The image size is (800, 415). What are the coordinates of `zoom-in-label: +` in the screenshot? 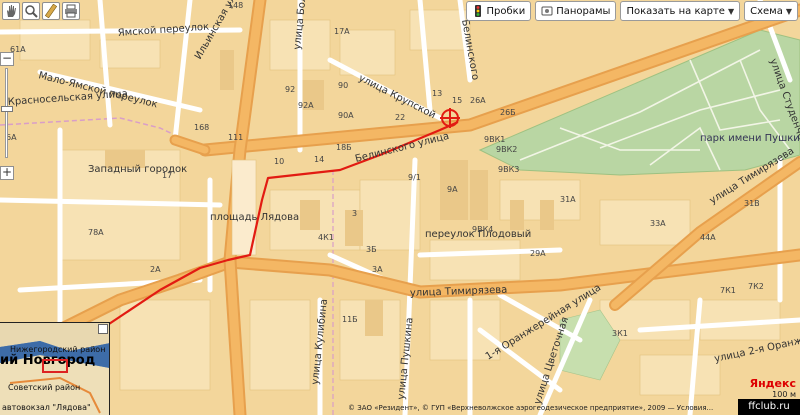 It's located at (7, 172).